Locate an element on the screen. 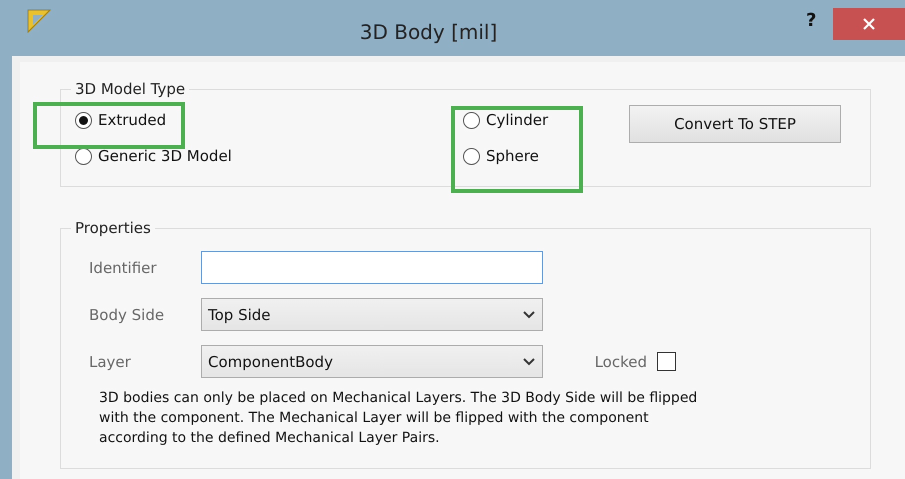 Image resolution: width=905 pixels, height=479 pixels. radio-option: Extruded is located at coordinates (269, 120).